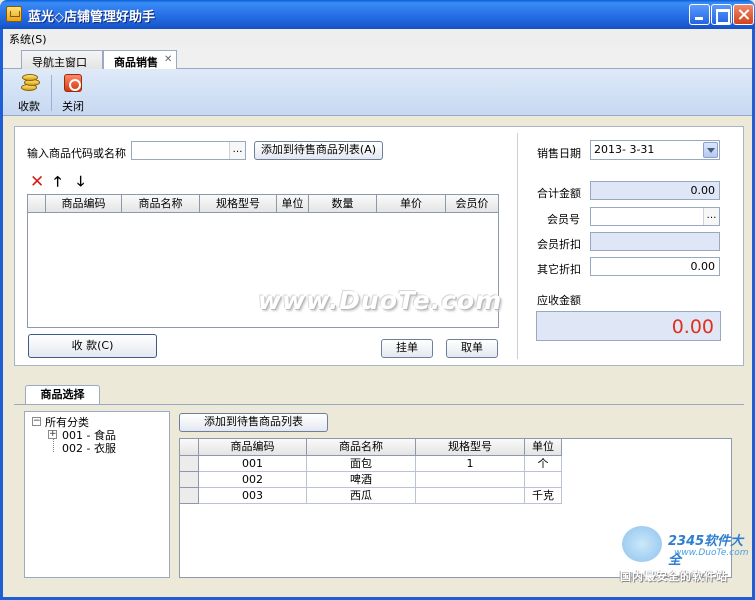 The height and width of the screenshot is (600, 755). I want to click on menu-system: 系统(S), so click(28, 39).